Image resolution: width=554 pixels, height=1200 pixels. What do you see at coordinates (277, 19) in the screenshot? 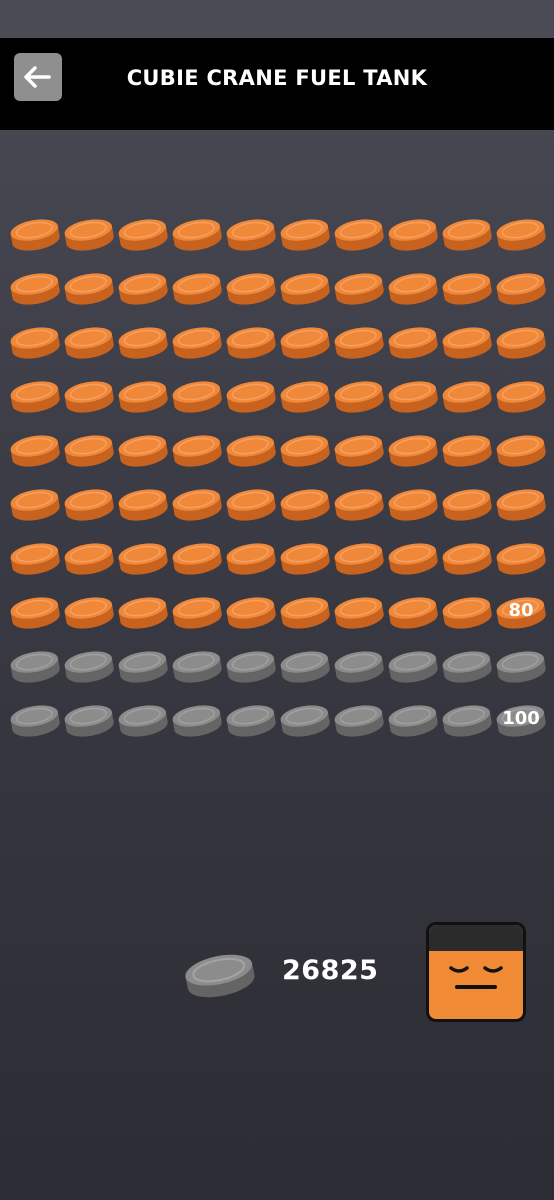
I see `status-bar-area` at bounding box center [277, 19].